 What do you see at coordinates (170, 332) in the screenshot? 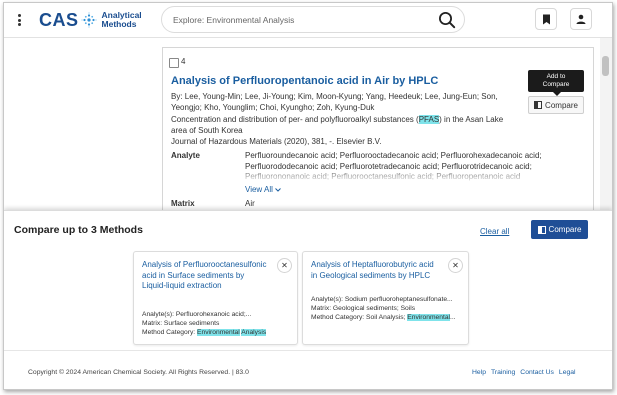
I see `category-label: Method Category:` at bounding box center [170, 332].